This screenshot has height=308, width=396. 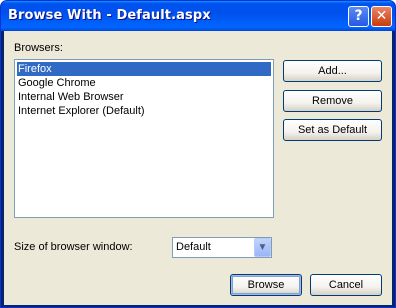 I want to click on window-title: Browse With - Default.aspx, so click(x=109, y=15).